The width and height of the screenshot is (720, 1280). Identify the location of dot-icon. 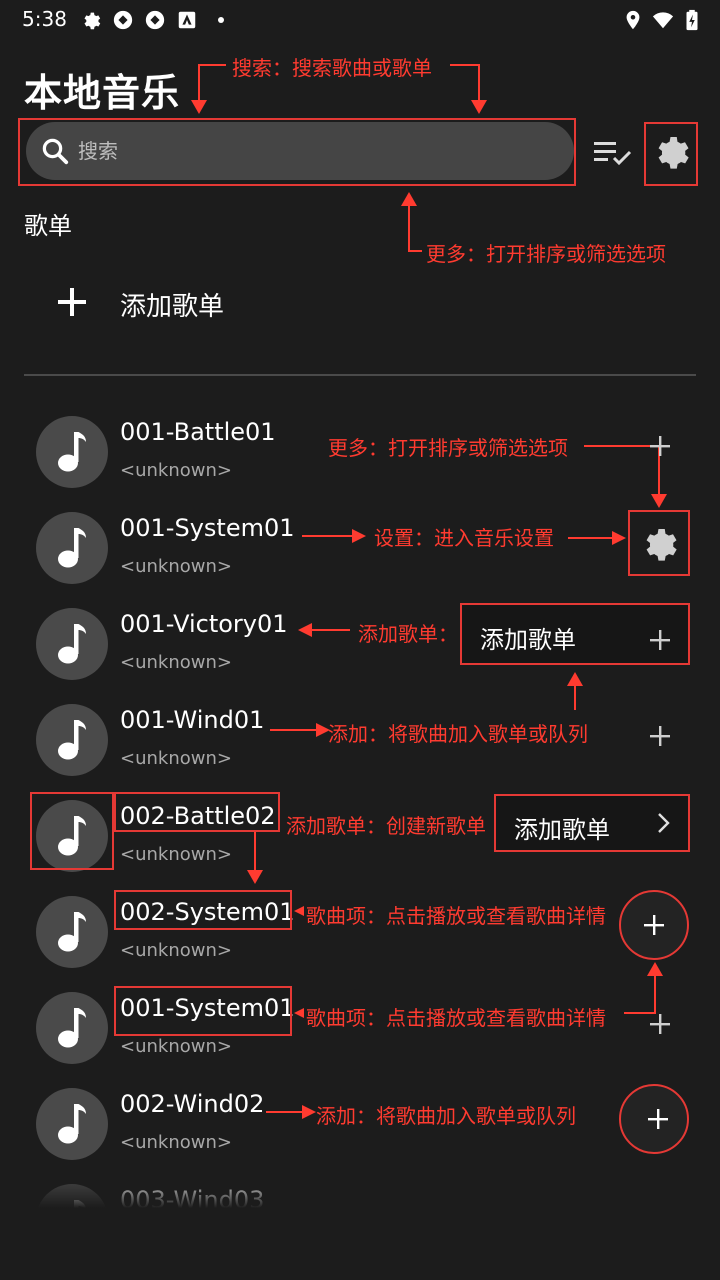
(221, 20).